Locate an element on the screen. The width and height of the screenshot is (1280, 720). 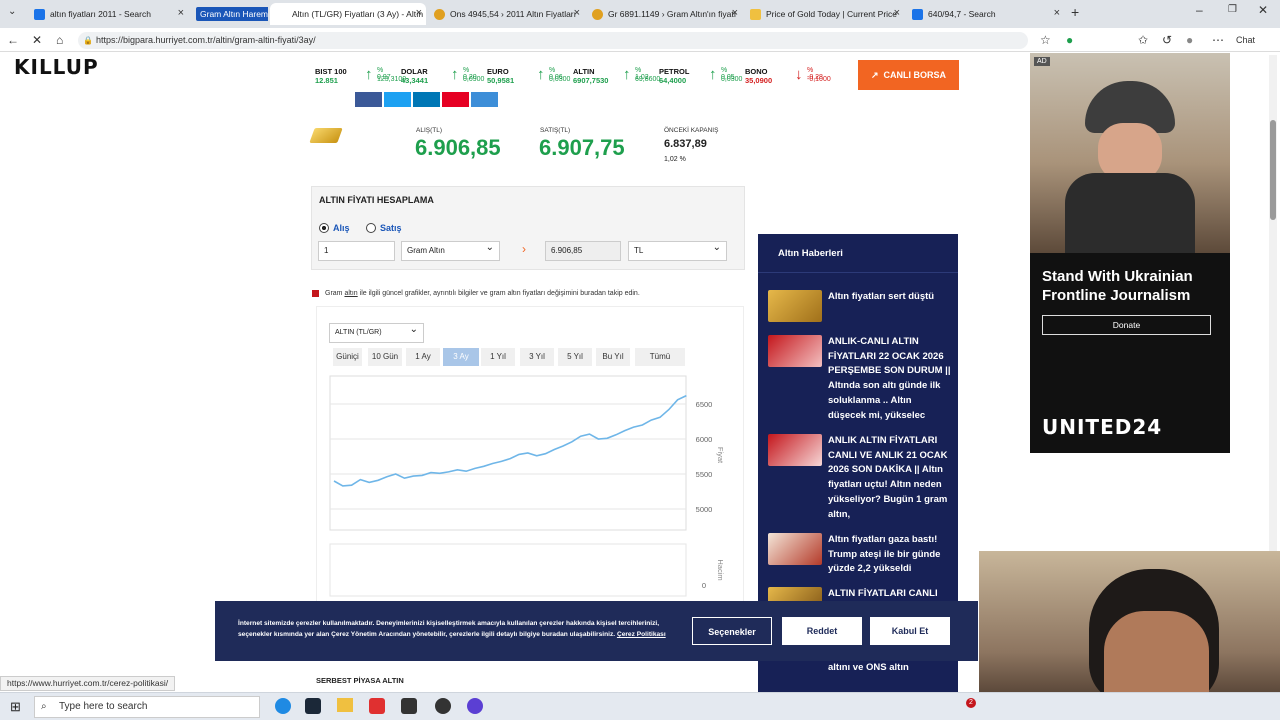
windows-start-icon: ⊞ is located at coordinates (15, 707).